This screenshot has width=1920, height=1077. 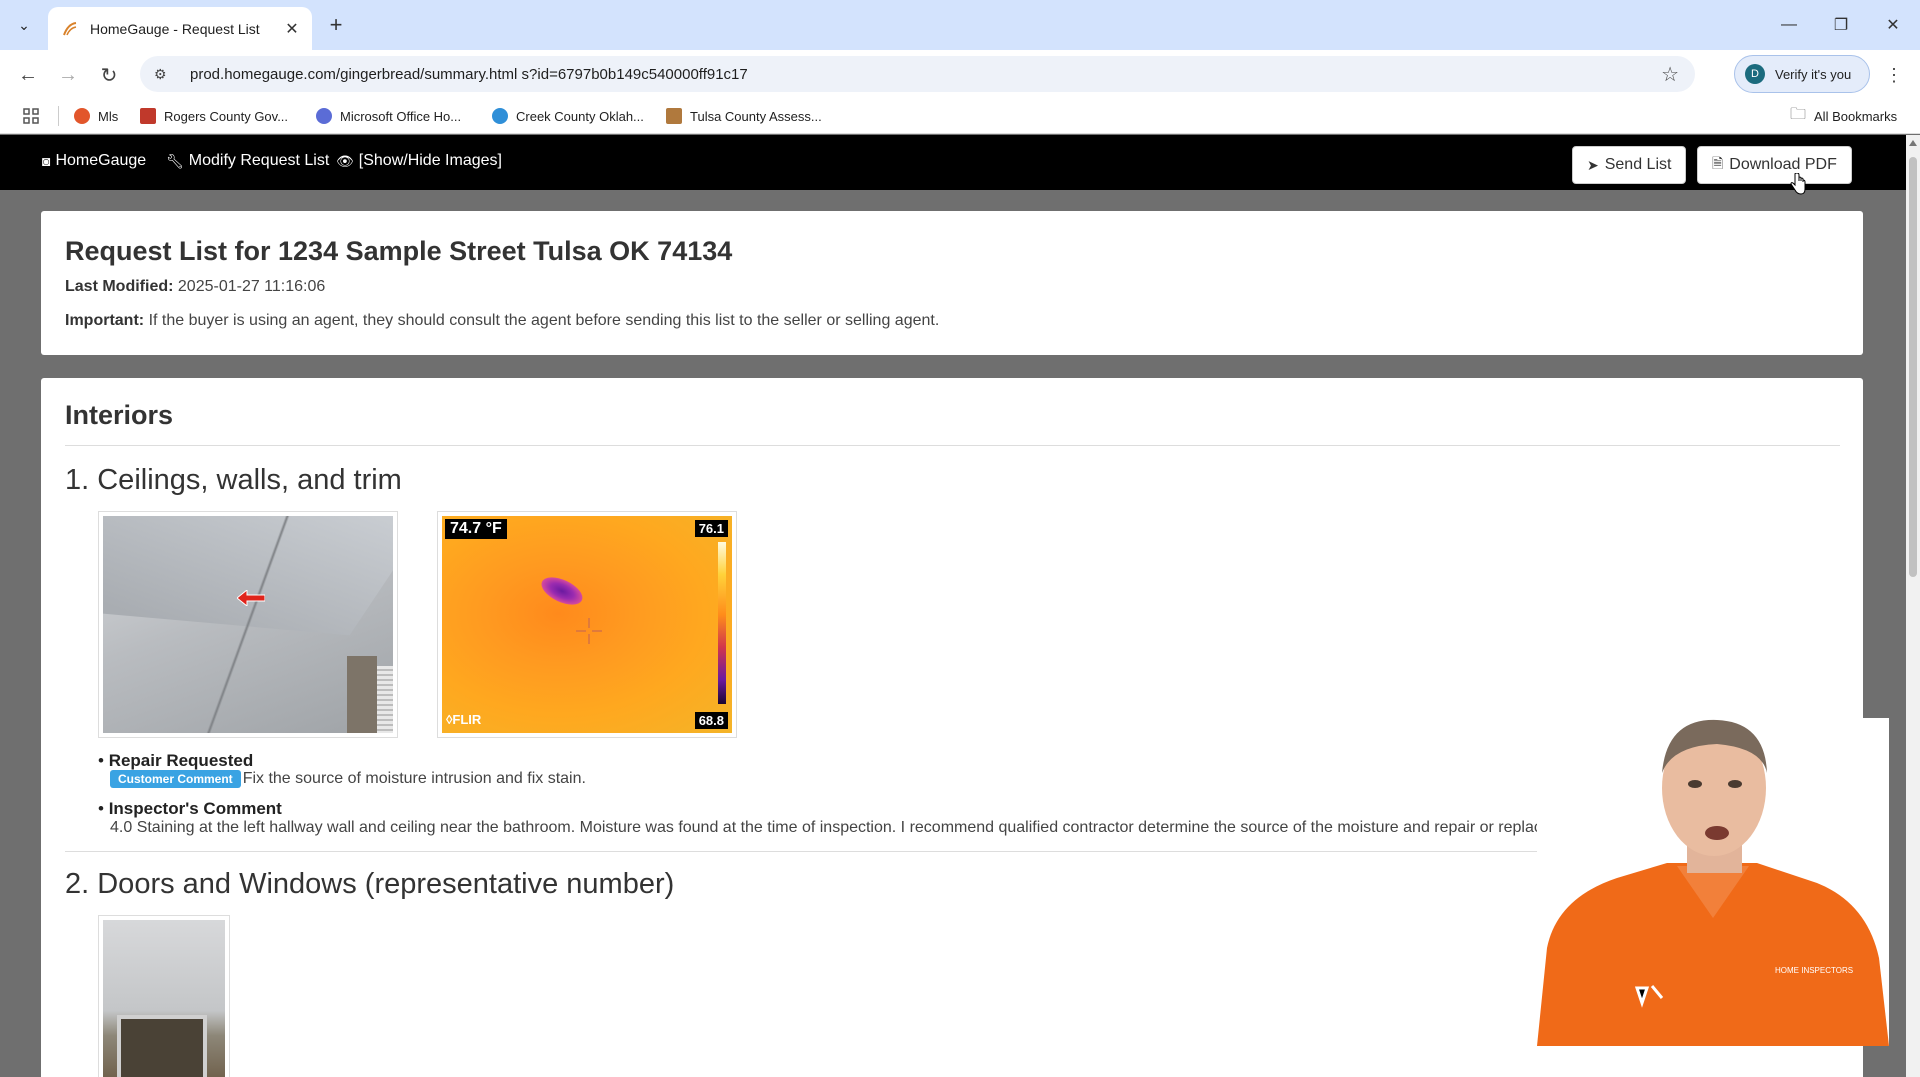 I want to click on last-modified-value: 2025-01-27 11:16:06, so click(x=251, y=286).